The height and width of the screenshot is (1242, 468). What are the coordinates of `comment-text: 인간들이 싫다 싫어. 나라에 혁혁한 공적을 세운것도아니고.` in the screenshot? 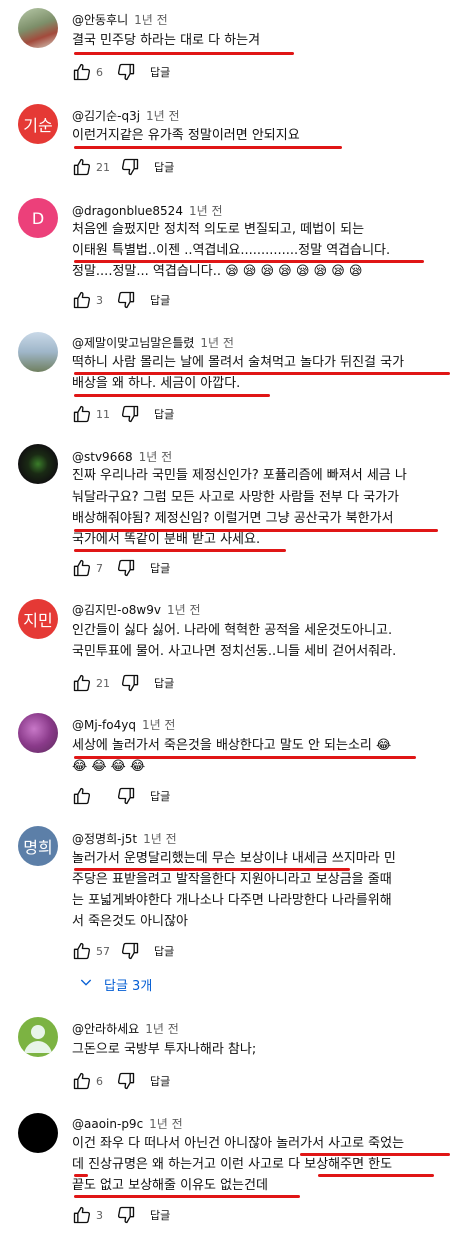 It's located at (232, 630).